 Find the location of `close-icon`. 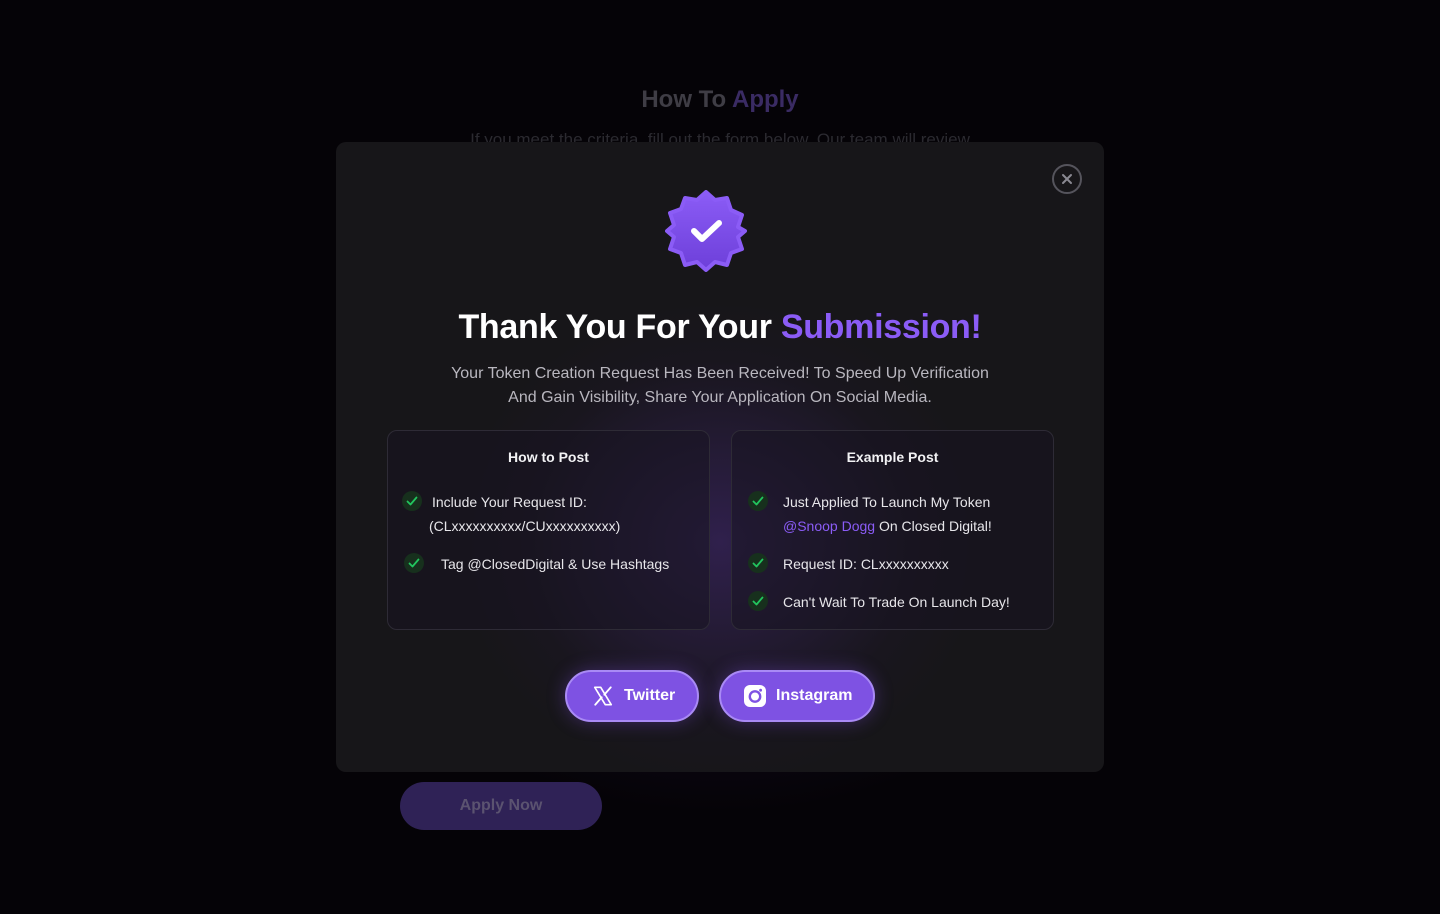

close-icon is located at coordinates (1067, 179).